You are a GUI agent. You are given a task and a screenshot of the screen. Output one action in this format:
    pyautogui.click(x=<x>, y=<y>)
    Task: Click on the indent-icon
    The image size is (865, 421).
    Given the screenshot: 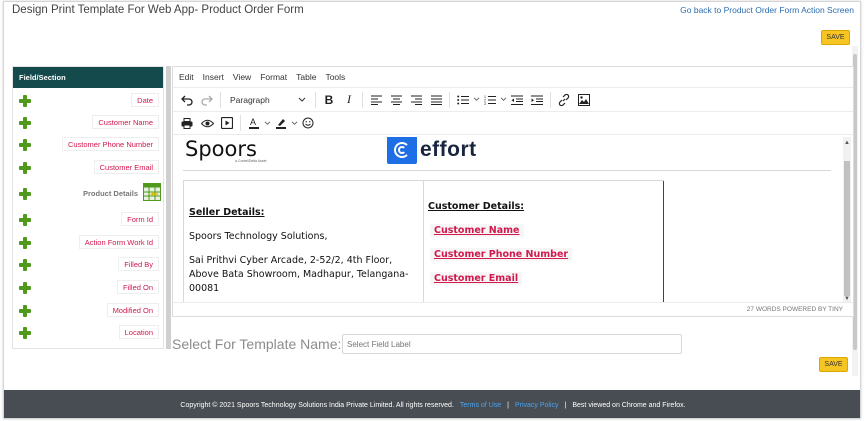 What is the action you would take?
    pyautogui.click(x=537, y=100)
    